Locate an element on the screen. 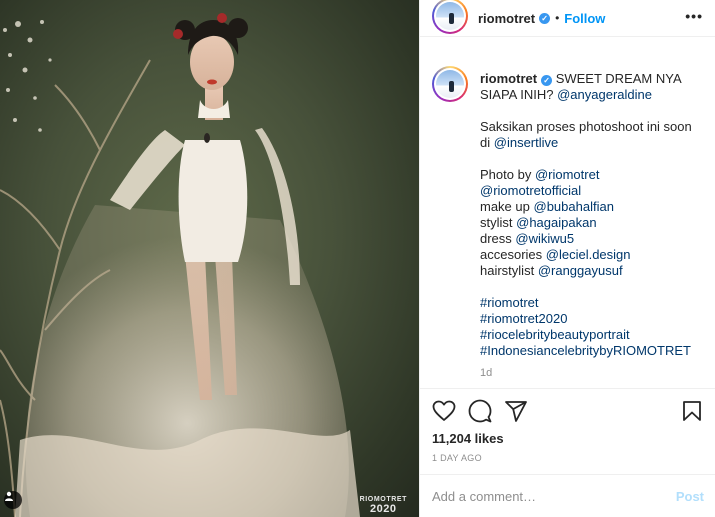  post-actions: 11,204 likes 1 DAY AGO is located at coordinates (567, 425).